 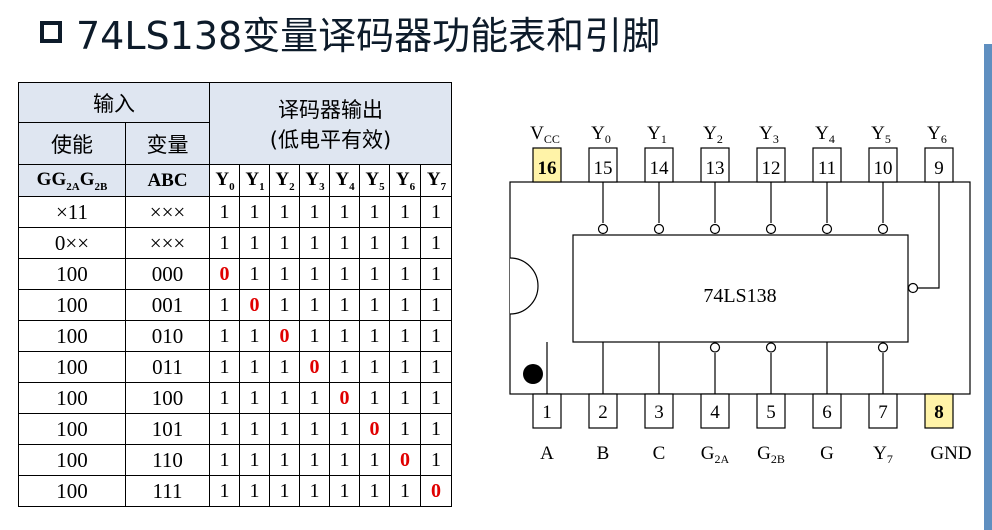 What do you see at coordinates (368, 35) in the screenshot?
I see `page-title: 74LS138变量译码器功能表和引脚` at bounding box center [368, 35].